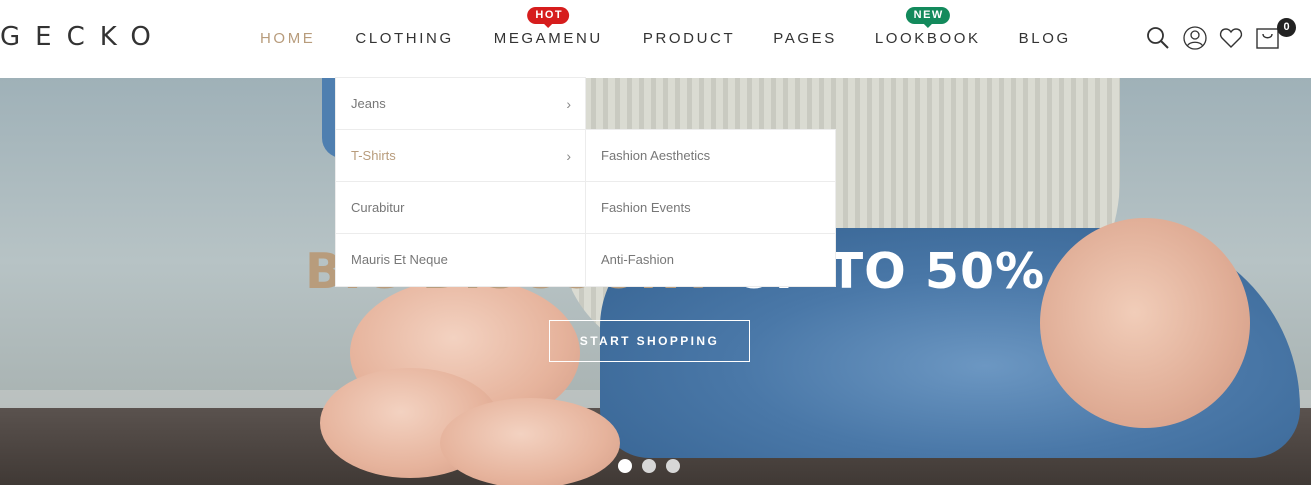 This screenshot has width=1311, height=485. What do you see at coordinates (548, 17) in the screenshot?
I see `hot-badge: HOT` at bounding box center [548, 17].